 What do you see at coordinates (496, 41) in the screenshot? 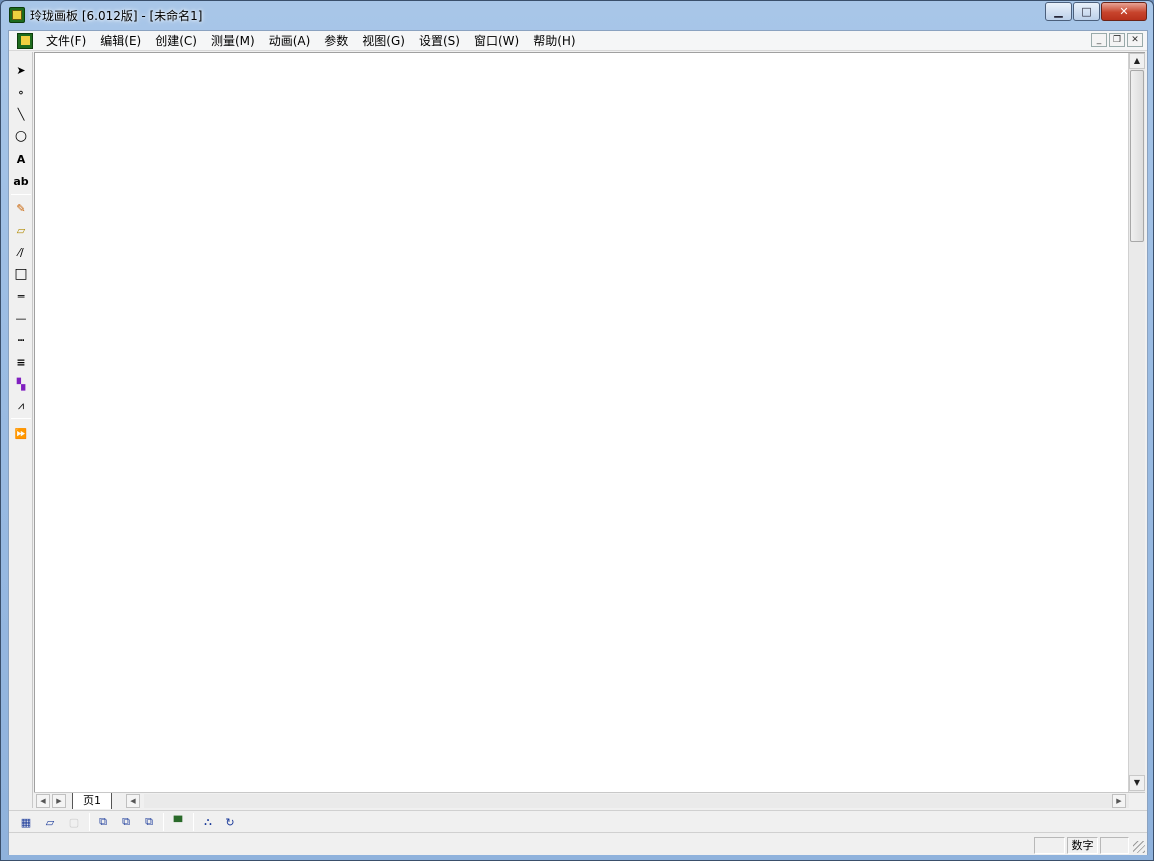
I see `menu-window: 窗口(W)` at bounding box center [496, 41].